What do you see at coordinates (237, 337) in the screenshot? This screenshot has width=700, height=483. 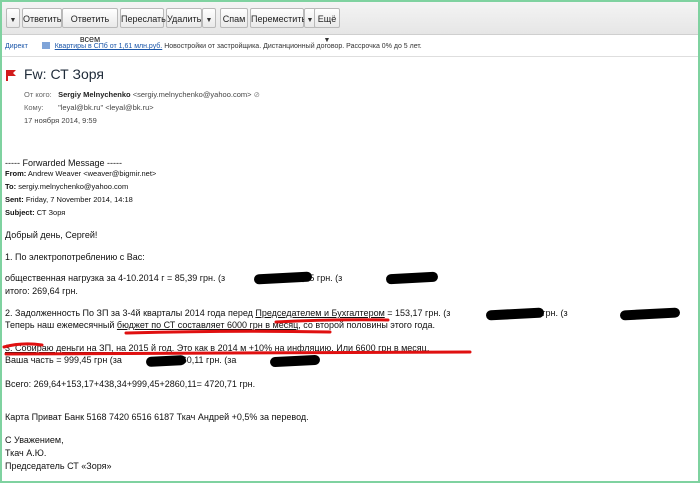 I see `red-annotations` at bounding box center [237, 337].